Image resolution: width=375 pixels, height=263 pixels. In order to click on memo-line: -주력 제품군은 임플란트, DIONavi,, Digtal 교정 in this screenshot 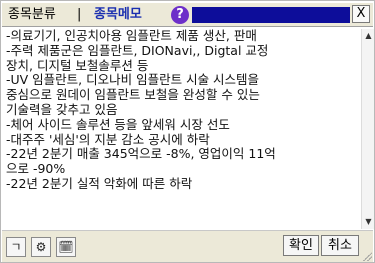, I will do `click(137, 50)`.